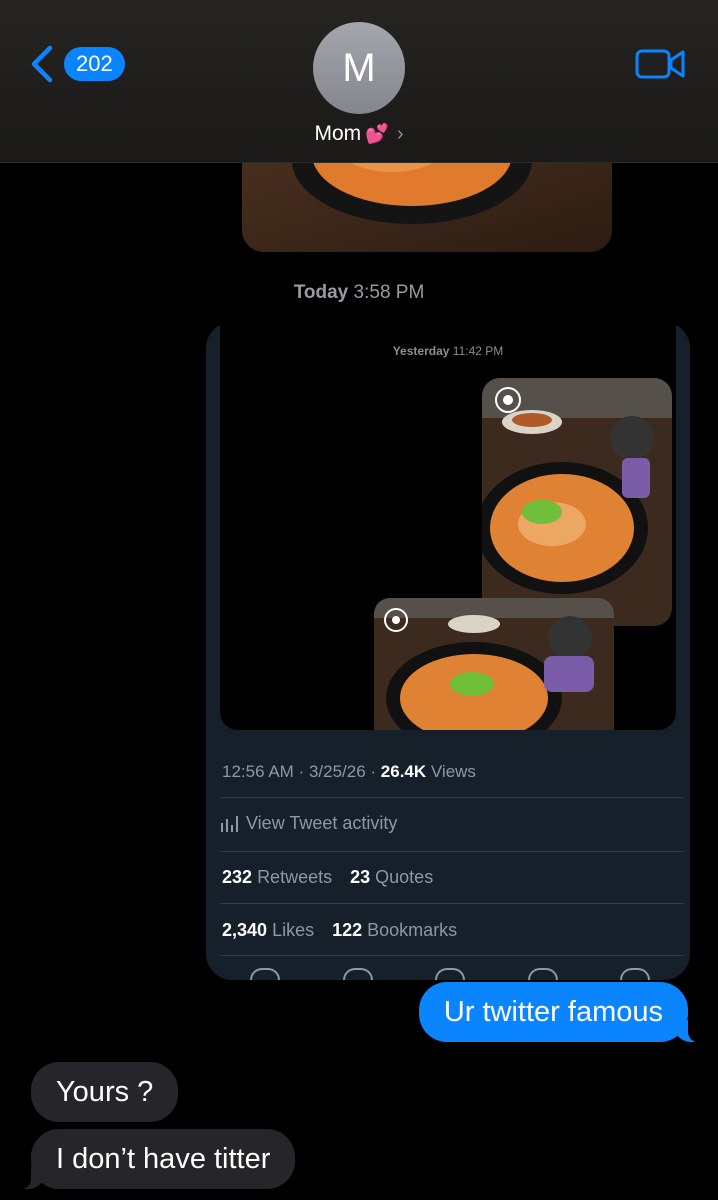 This screenshot has height=1200, width=718. What do you see at coordinates (293, 930) in the screenshot?
I see `likes-label: Likes` at bounding box center [293, 930].